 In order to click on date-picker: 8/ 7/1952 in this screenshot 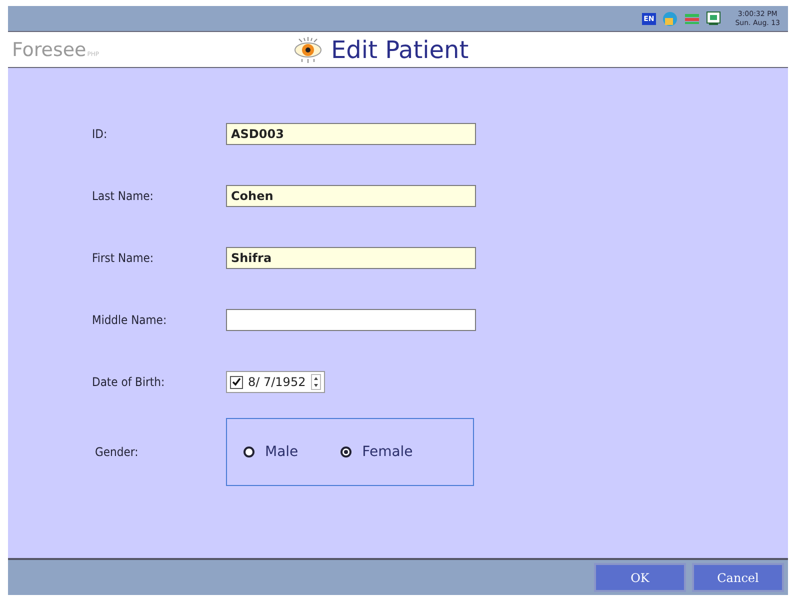, I will do `click(275, 382)`.